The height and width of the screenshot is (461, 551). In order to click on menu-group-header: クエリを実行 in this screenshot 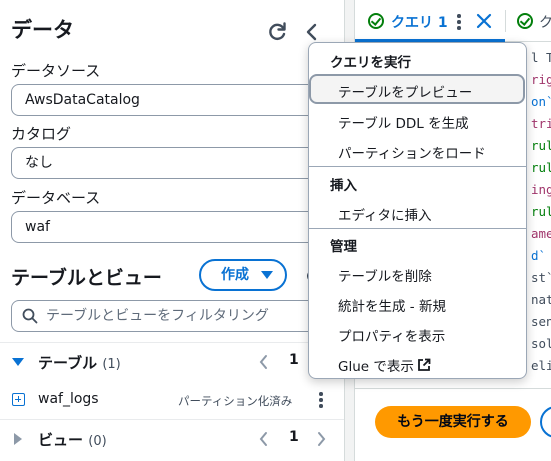, I will do `click(370, 63)`.